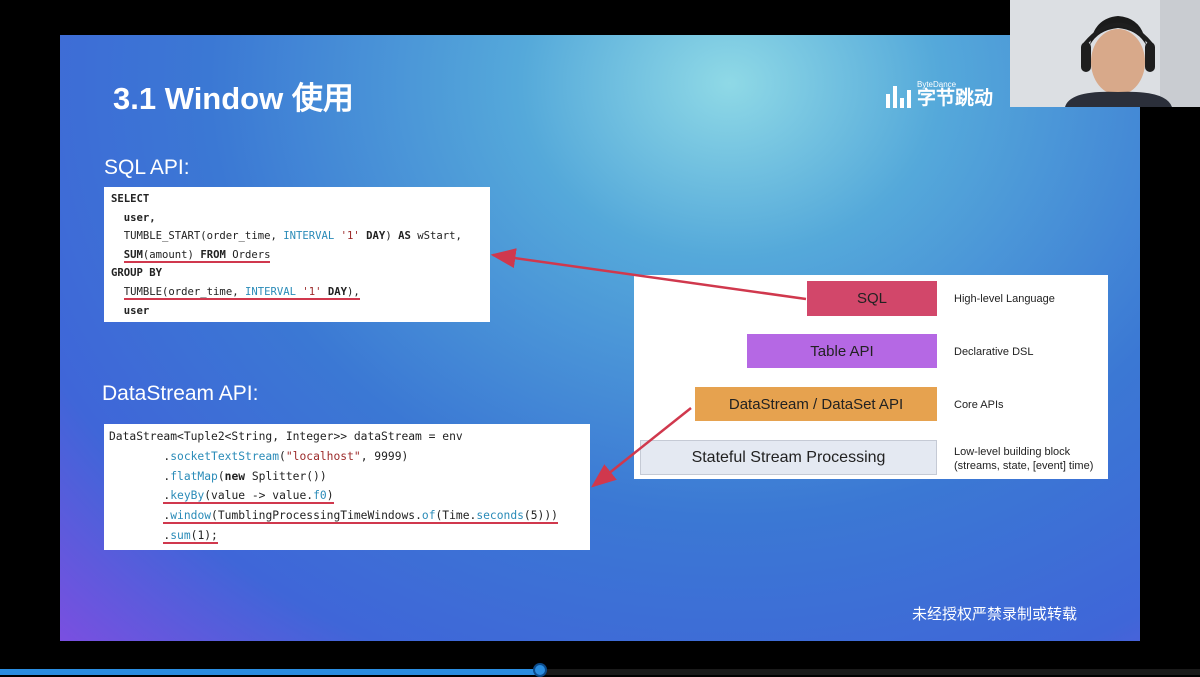 The height and width of the screenshot is (677, 1200). What do you see at coordinates (133, 217) in the screenshot?
I see `code-line: user,` at bounding box center [133, 217].